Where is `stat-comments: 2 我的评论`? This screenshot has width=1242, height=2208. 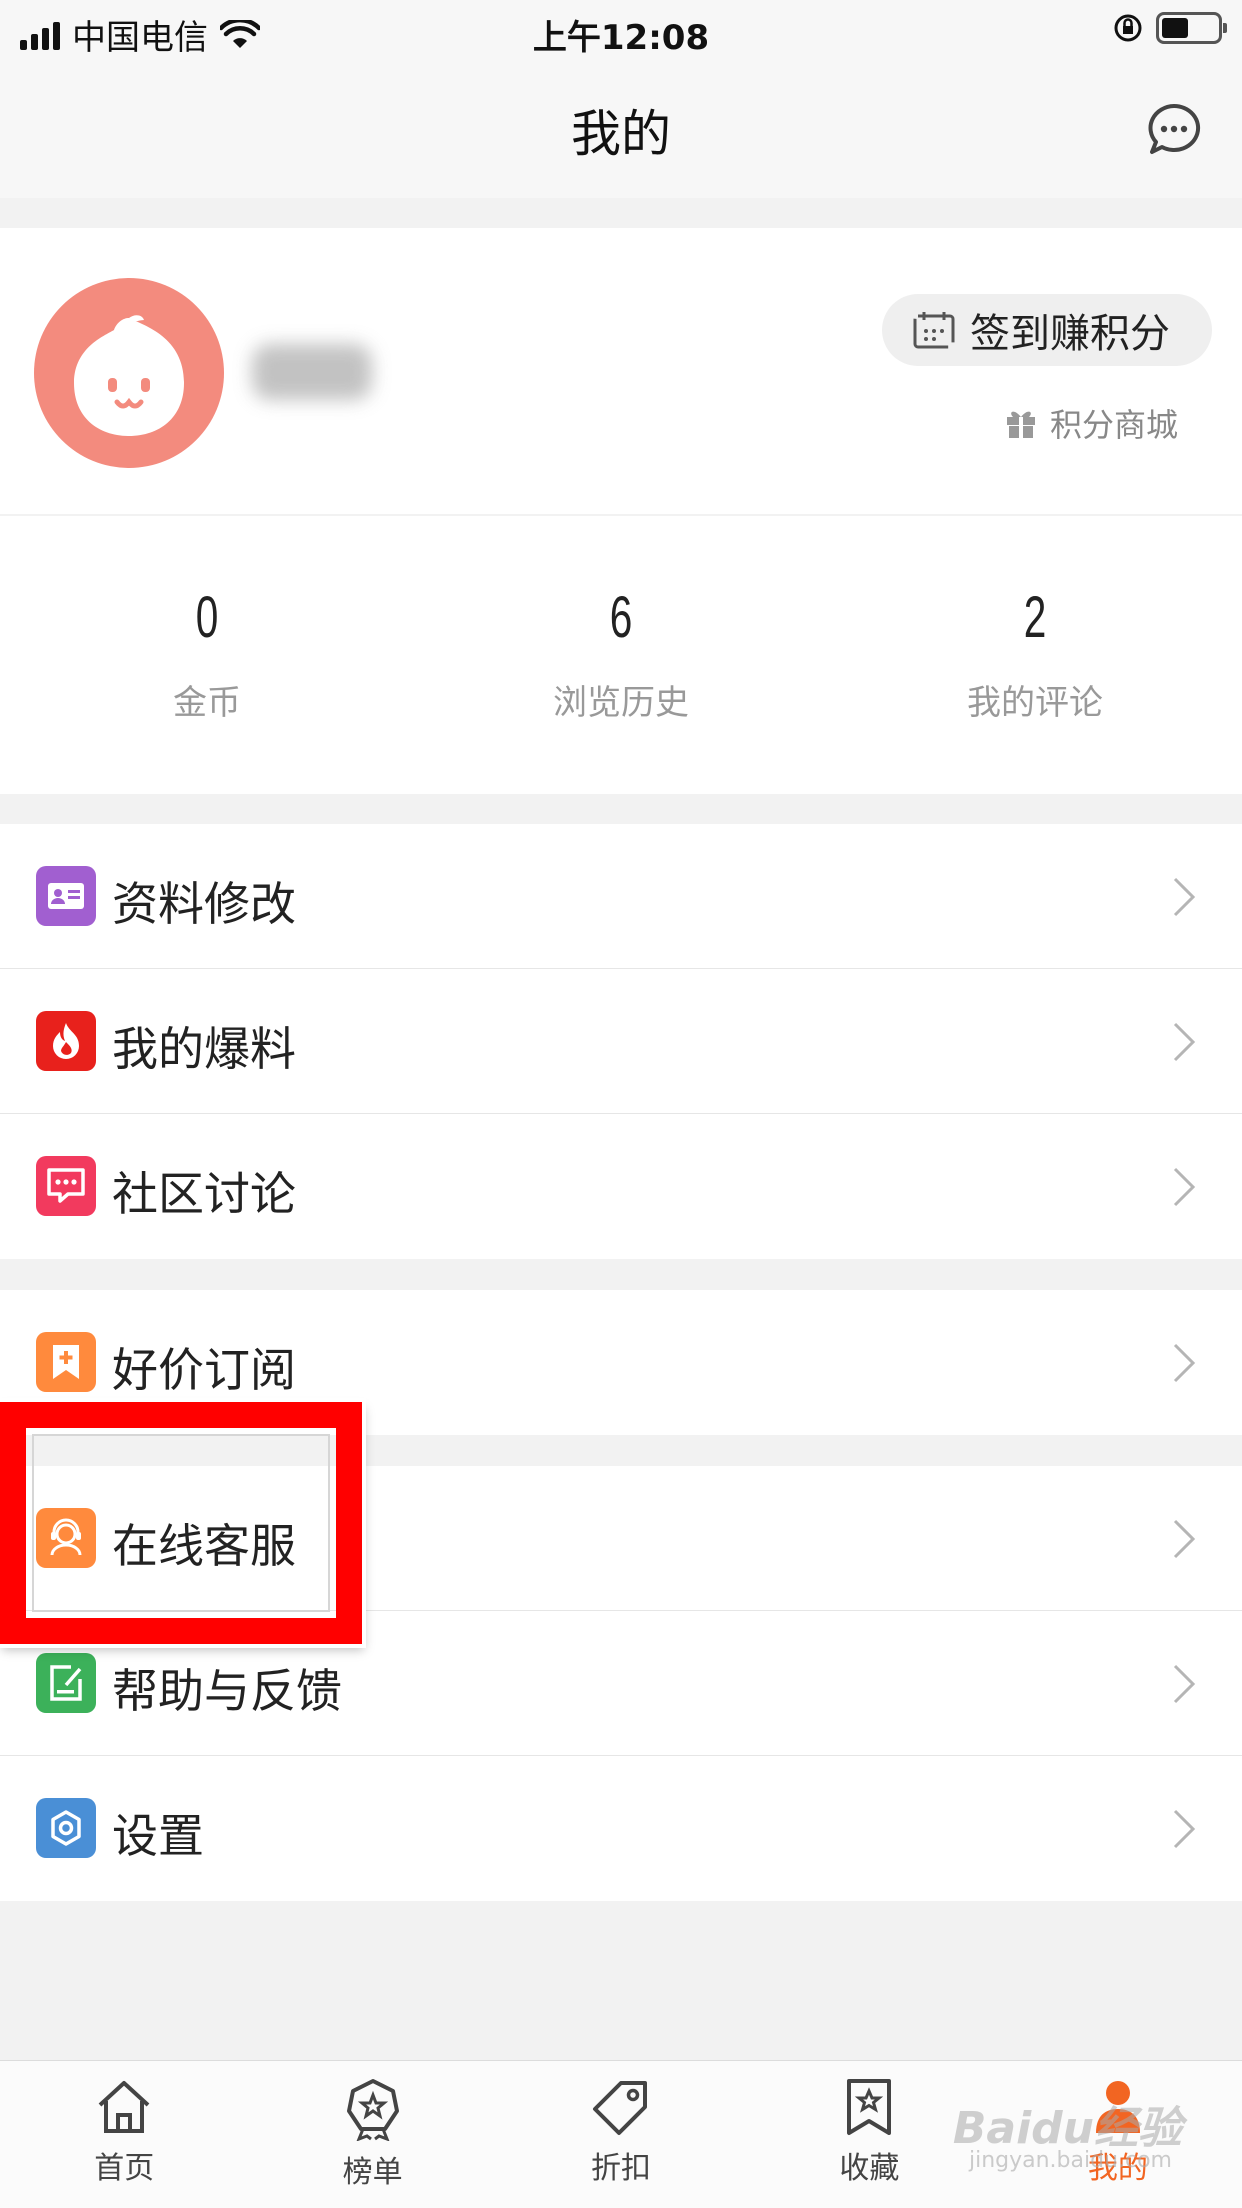
stat-comments: 2 我的评论 is located at coordinates (1035, 655).